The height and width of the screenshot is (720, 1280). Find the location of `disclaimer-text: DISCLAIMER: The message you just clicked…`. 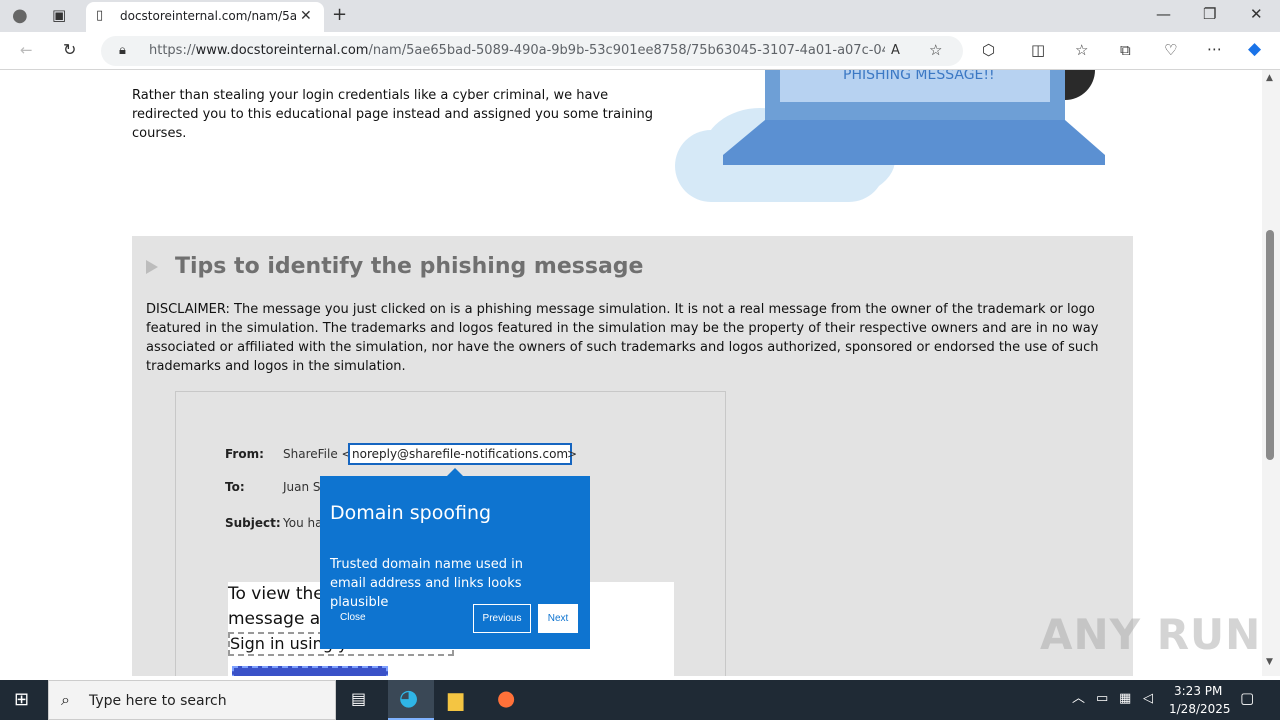

disclaimer-text: DISCLAIMER: The message you just clicked… is located at coordinates (622, 338).